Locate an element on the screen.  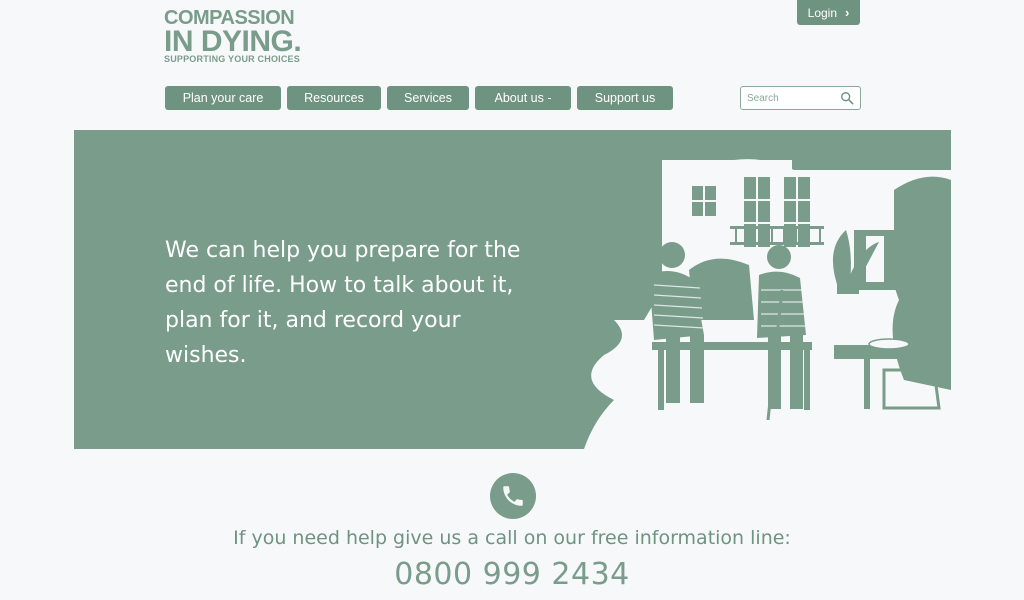
login-label: Login is located at coordinates (822, 12).